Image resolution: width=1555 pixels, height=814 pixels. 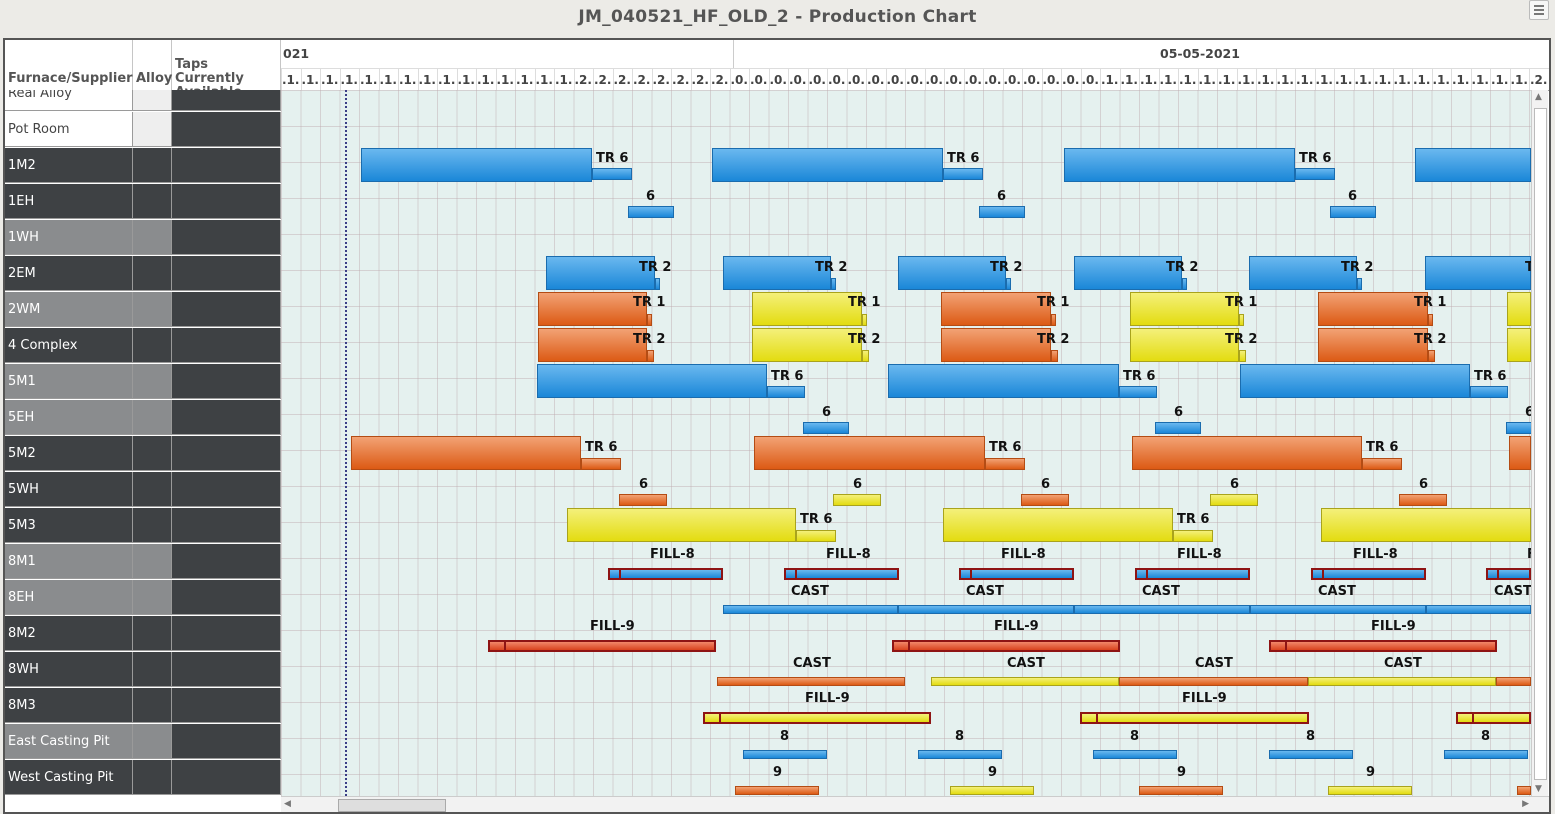 What do you see at coordinates (1538, 789) in the screenshot?
I see `scroll-down-icon: ▼` at bounding box center [1538, 789].